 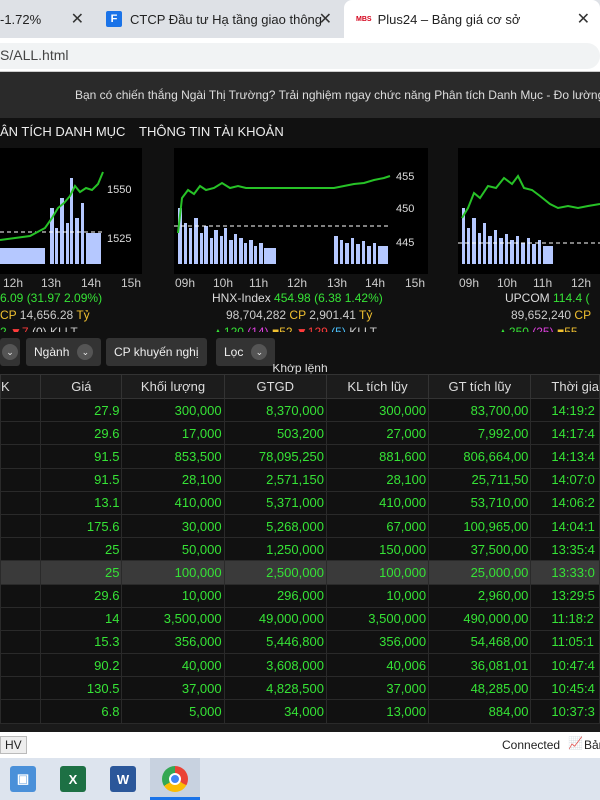 I want to click on industry-dropdown: Ngành ⌄, so click(x=64, y=352).